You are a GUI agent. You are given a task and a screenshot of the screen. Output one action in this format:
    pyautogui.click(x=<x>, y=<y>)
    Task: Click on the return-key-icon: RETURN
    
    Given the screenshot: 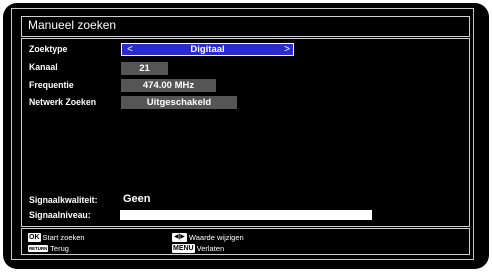 What is the action you would take?
    pyautogui.click(x=38, y=248)
    